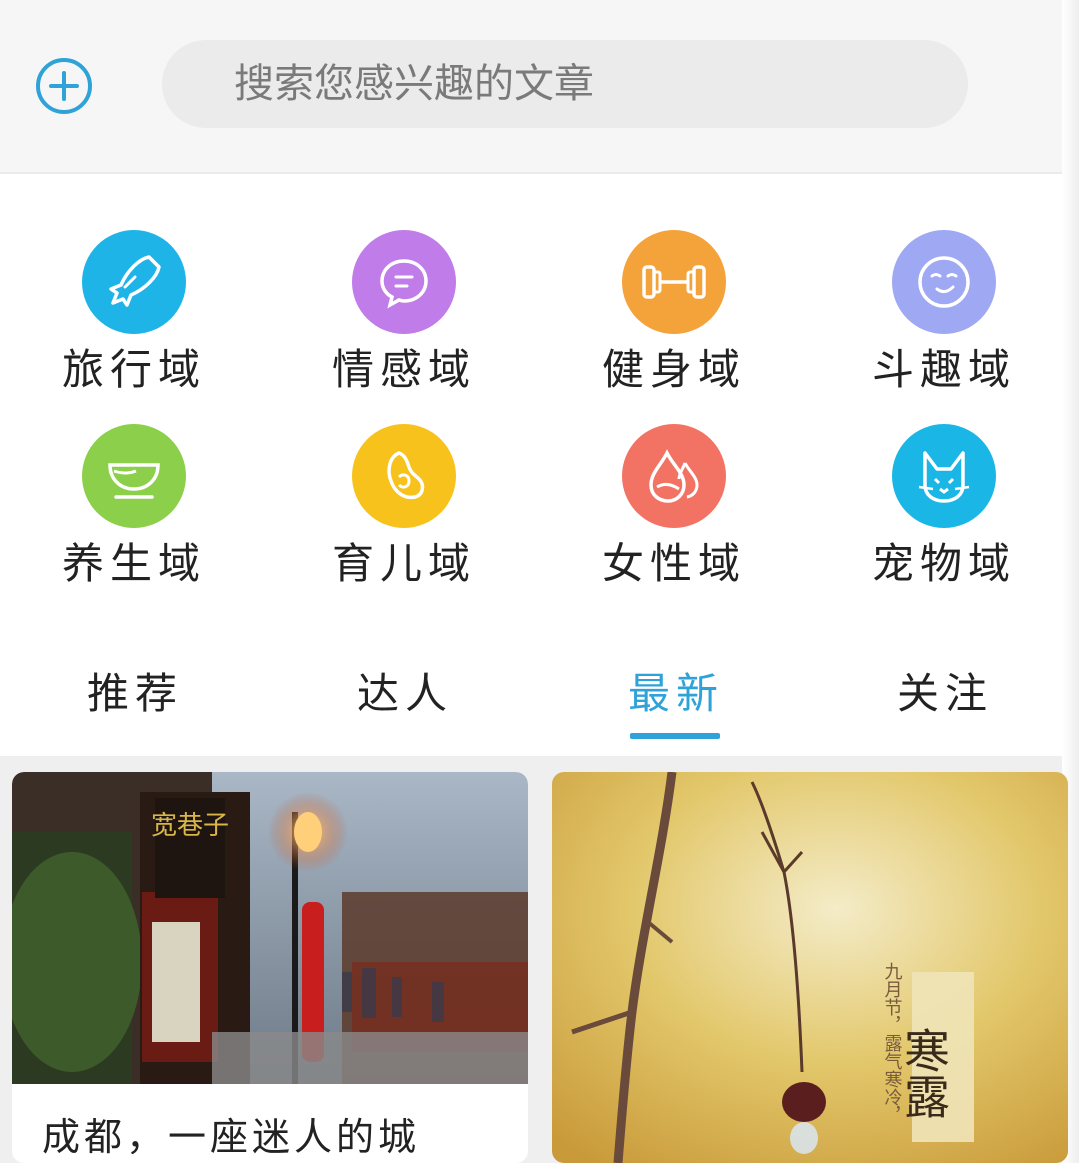 The height and width of the screenshot is (1163, 1079). I want to click on category-fun: 斗趣域, so click(944, 313).